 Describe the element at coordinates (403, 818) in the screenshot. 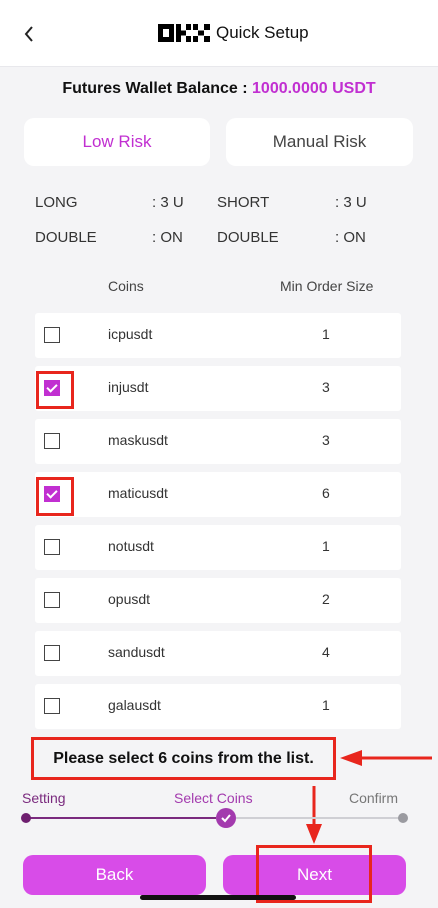

I see `step-dot-confirm` at that location.